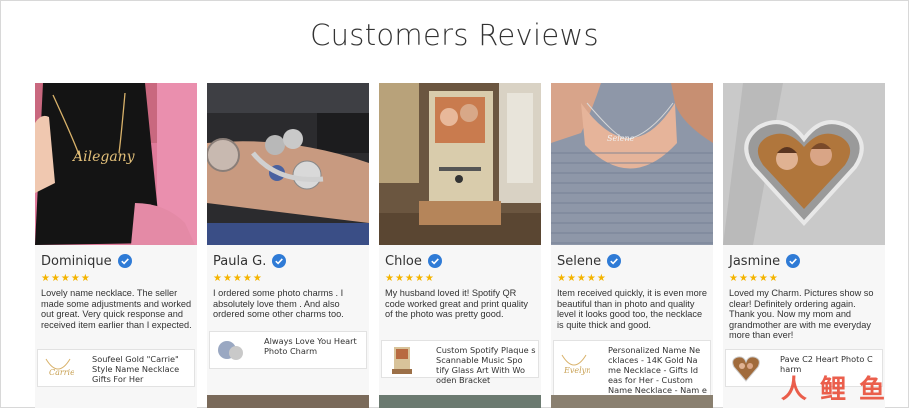 The image size is (909, 408). What do you see at coordinates (103, 157) in the screenshot?
I see `svg-text: Ailegany` at bounding box center [103, 157].